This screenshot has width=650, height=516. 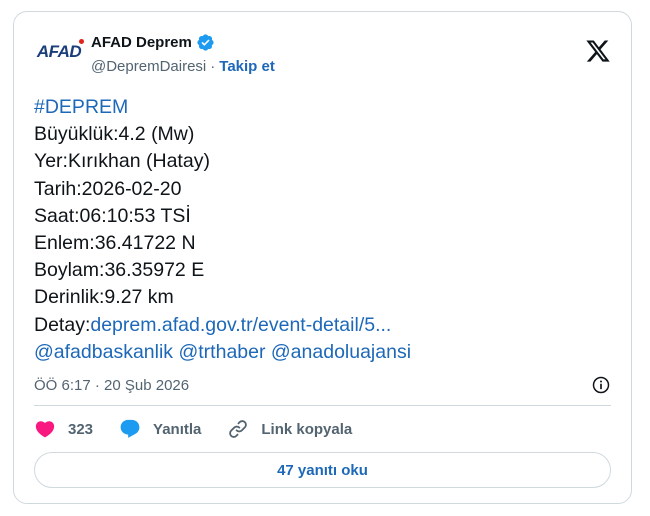 What do you see at coordinates (104, 297) in the screenshot?
I see `depth-line: Derinlik:9.27 km` at bounding box center [104, 297].